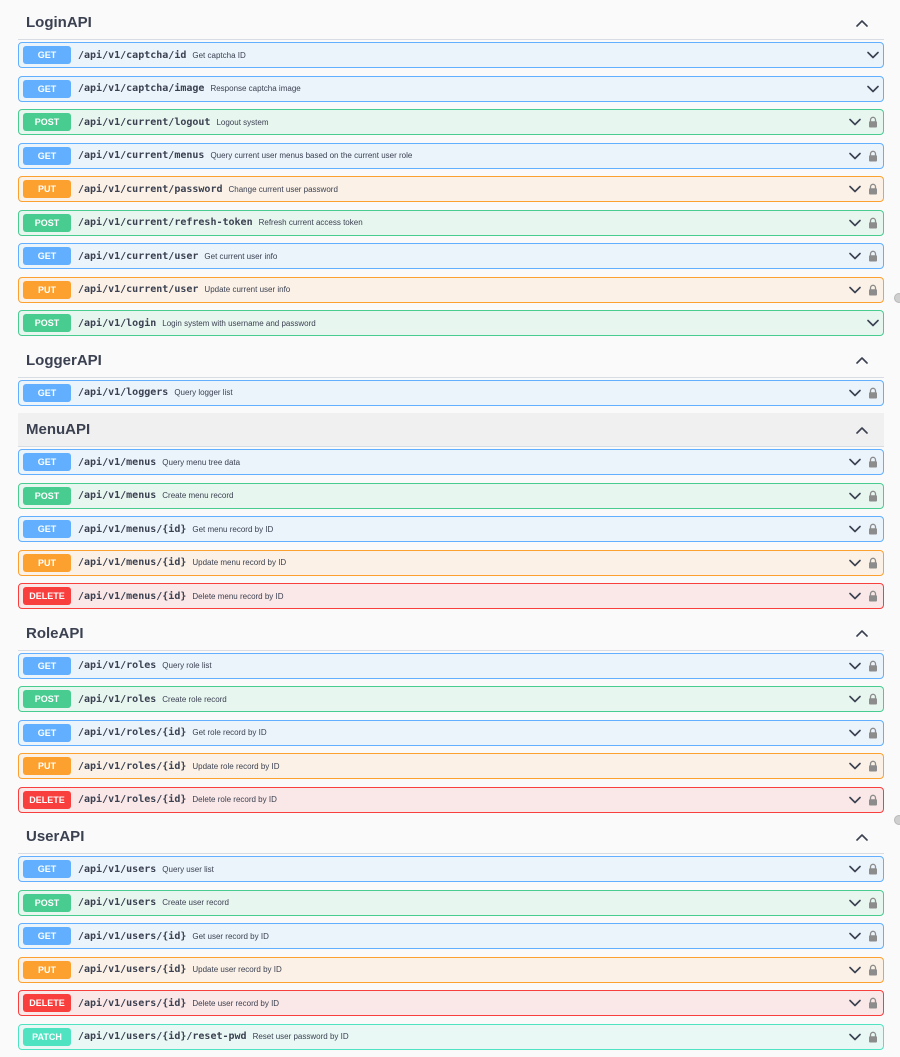  Describe the element at coordinates (451, 869) in the screenshot. I see `operation-row: GET/api/v1/users Query user list` at that location.